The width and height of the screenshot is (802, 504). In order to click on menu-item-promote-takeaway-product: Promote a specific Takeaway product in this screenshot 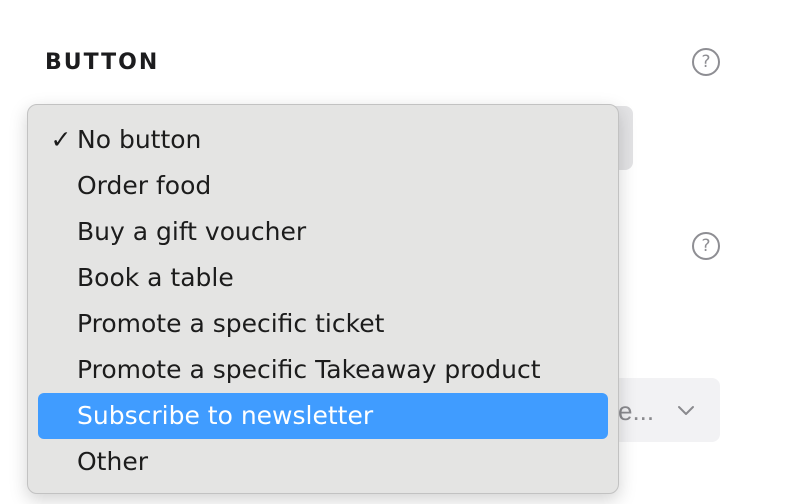, I will do `click(323, 370)`.